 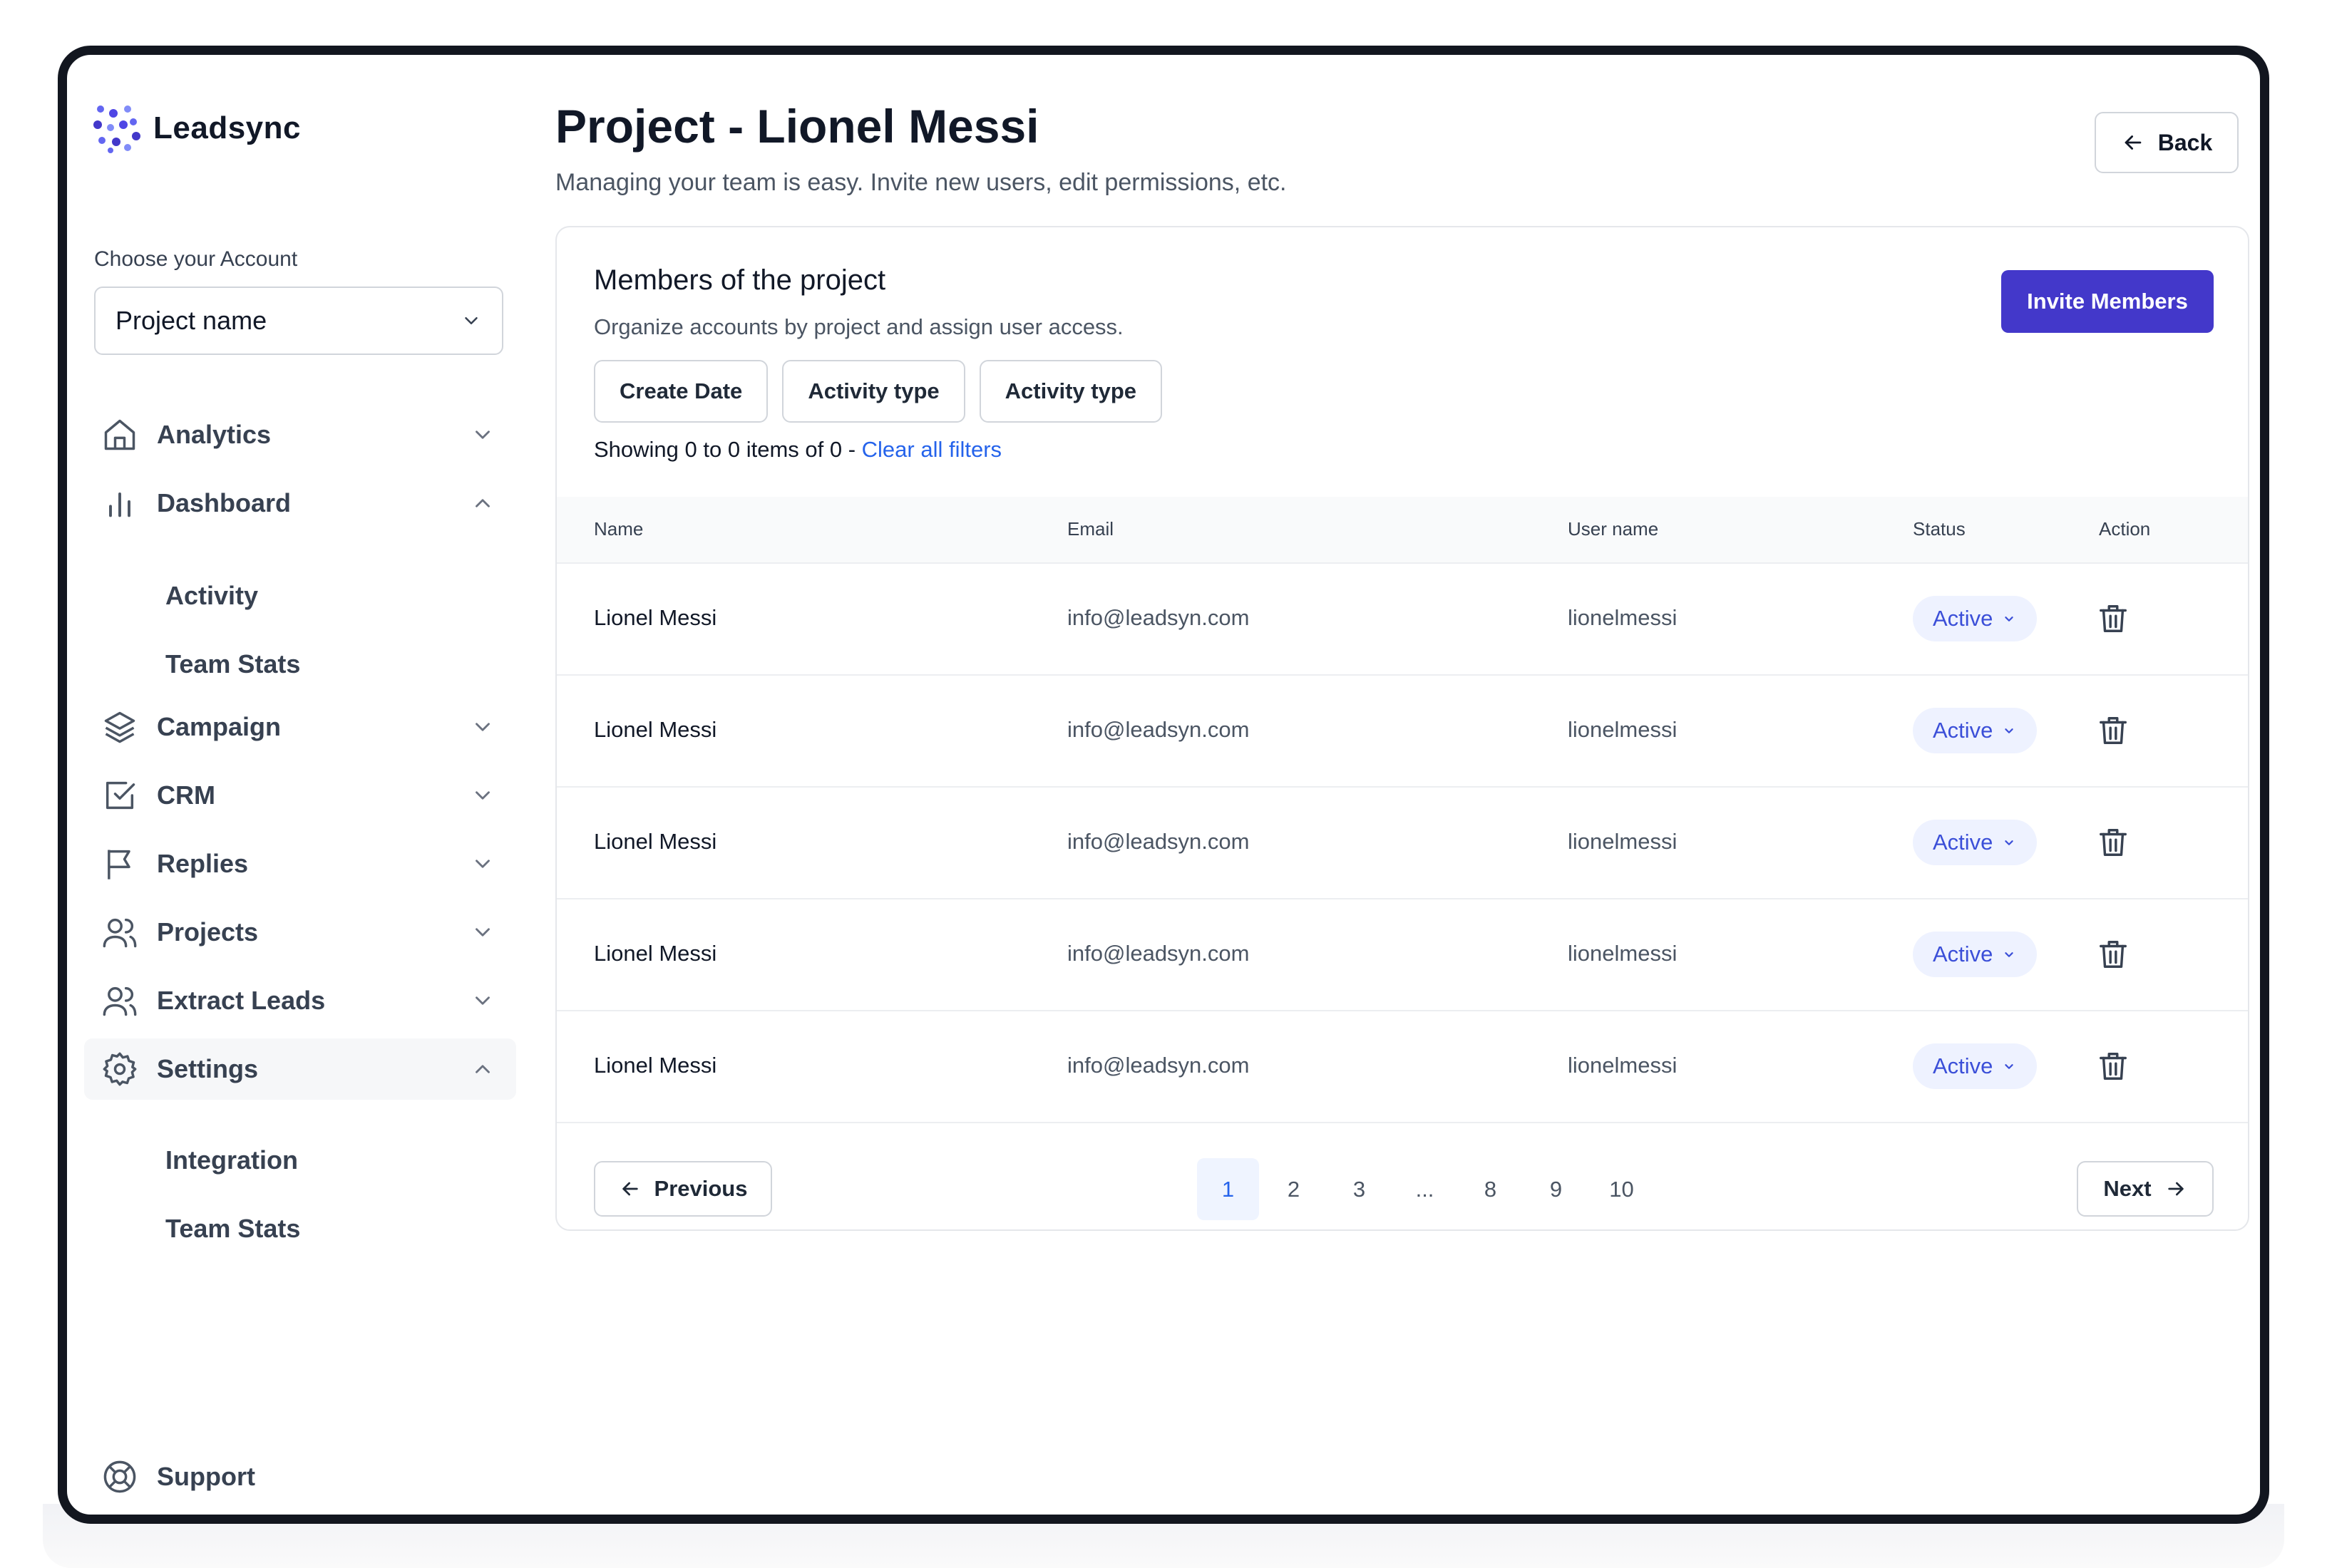 I want to click on sidebar-item-label: Settings, so click(x=208, y=1068).